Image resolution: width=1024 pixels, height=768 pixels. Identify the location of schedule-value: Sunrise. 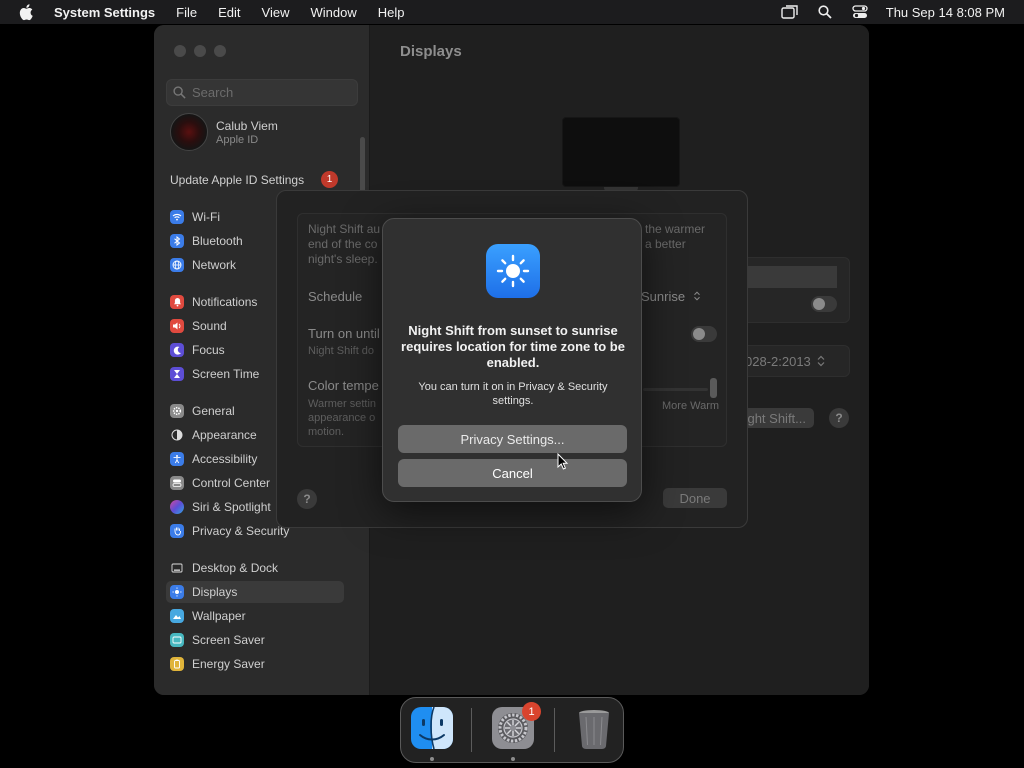
(663, 296).